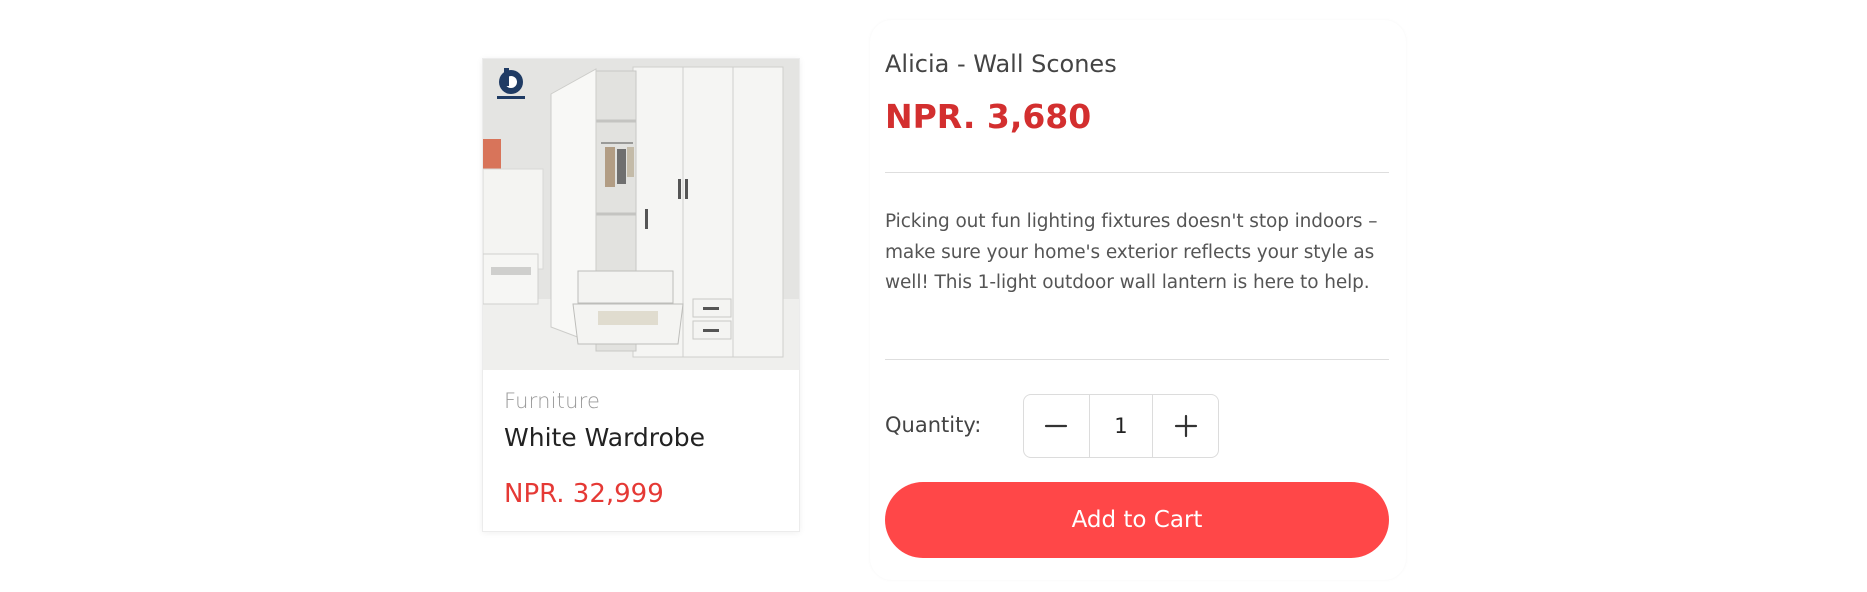 The width and height of the screenshot is (1867, 592). I want to click on product-category: Furniture, so click(552, 401).